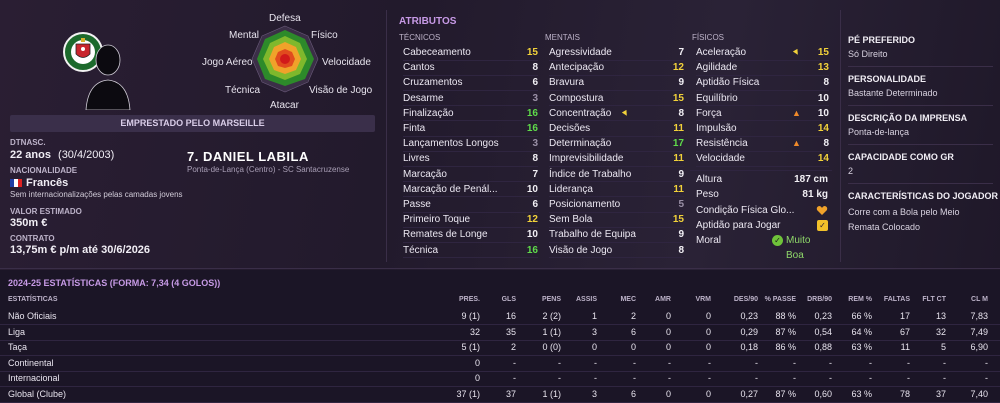 This screenshot has width=1000, height=403. I want to click on attribute-row: Liderança 11, so click(616, 189).